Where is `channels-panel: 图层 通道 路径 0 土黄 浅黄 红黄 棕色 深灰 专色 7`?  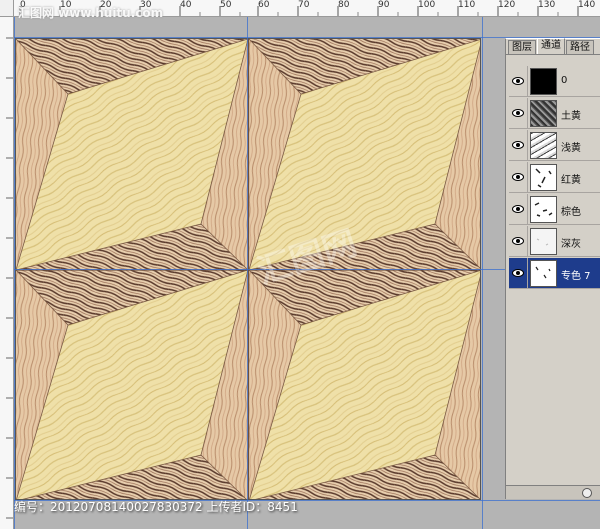 channels-panel: 图层 通道 路径 0 土黄 浅黄 红黄 棕色 深灰 专色 7 is located at coordinates (552, 268).